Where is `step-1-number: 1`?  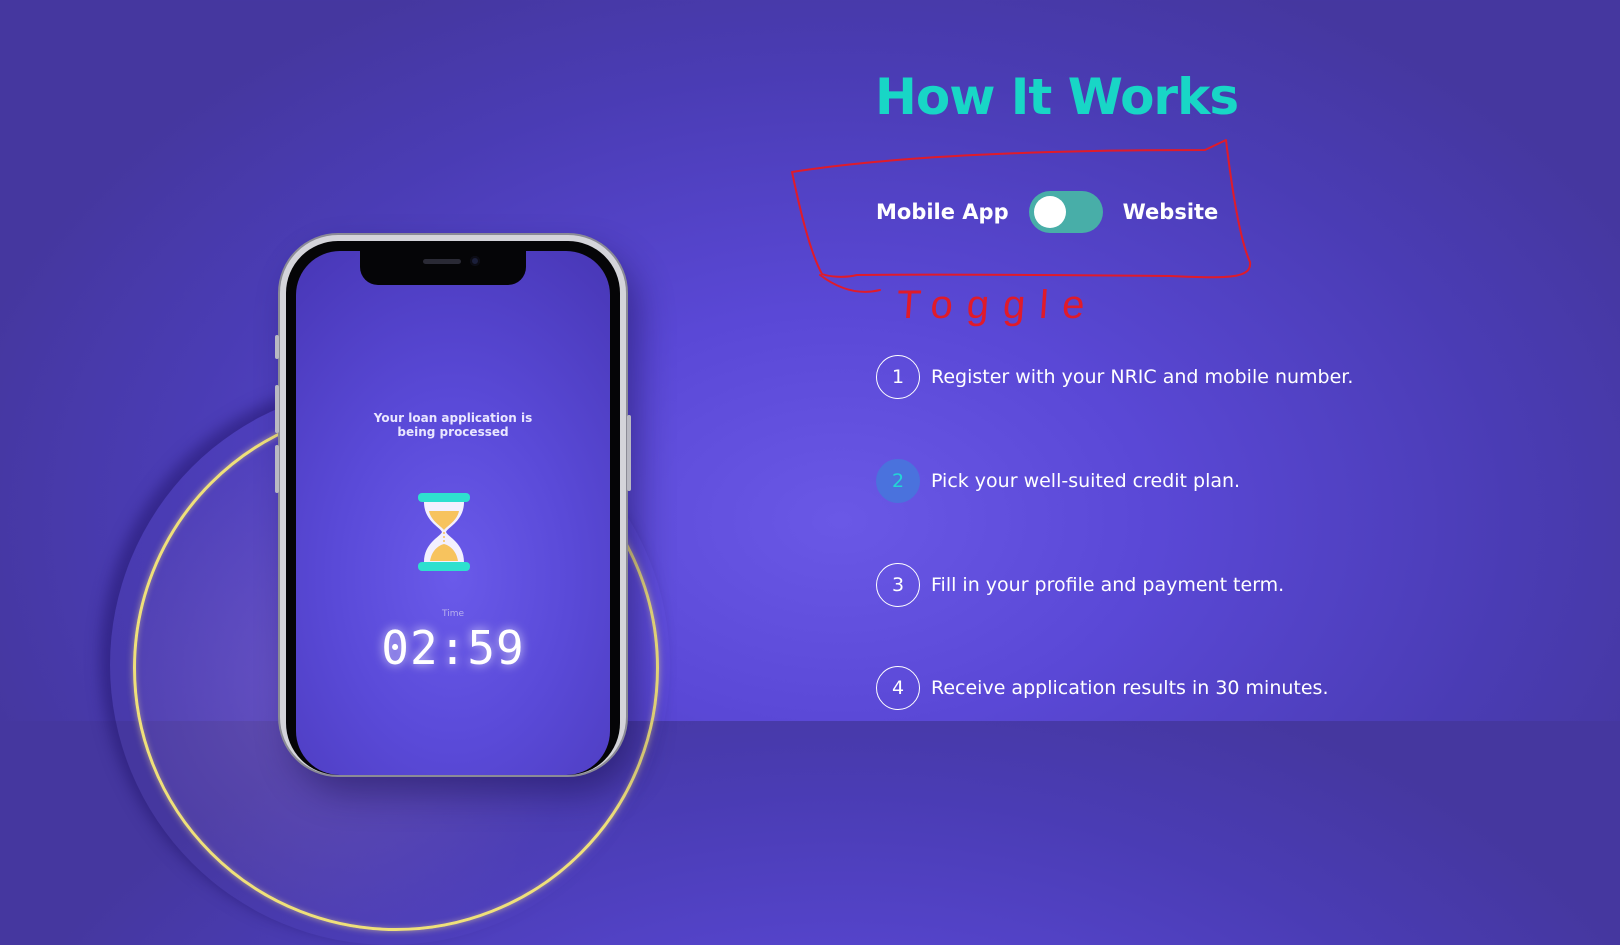
step-1-number: 1 is located at coordinates (898, 377).